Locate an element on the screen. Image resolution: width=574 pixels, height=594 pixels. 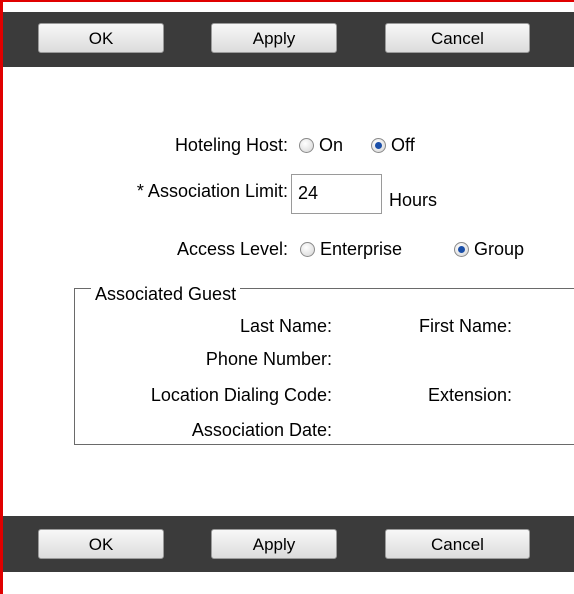
ok-button-top: OK is located at coordinates (101, 38).